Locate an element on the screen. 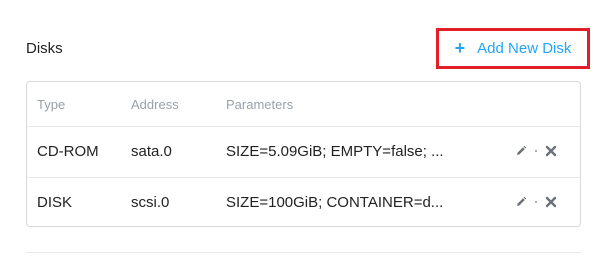 The image size is (607, 256). header-address: Address is located at coordinates (155, 104).